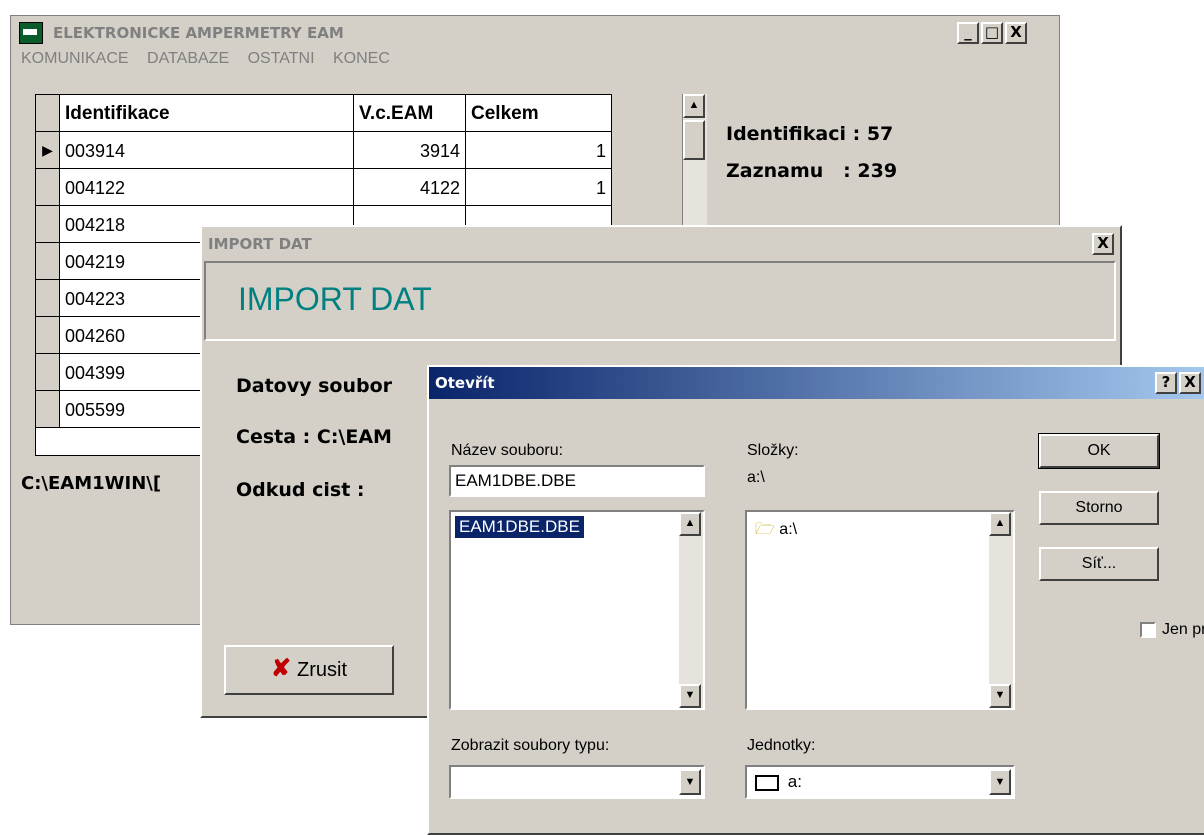  Describe the element at coordinates (91, 483) in the screenshot. I see `data-path-label: C:\EAM1WIN\[` at that location.